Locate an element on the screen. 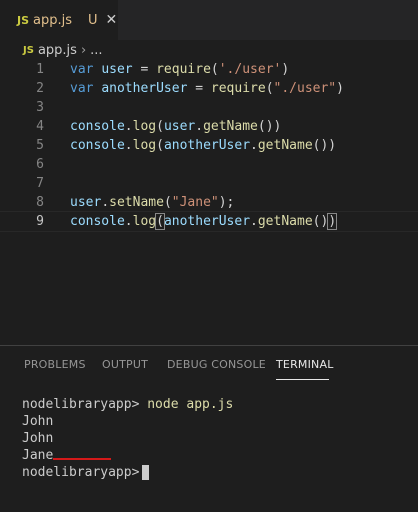 The image size is (418, 512). editor-tab-bar: JS app.js U ✕ is located at coordinates (209, 20).